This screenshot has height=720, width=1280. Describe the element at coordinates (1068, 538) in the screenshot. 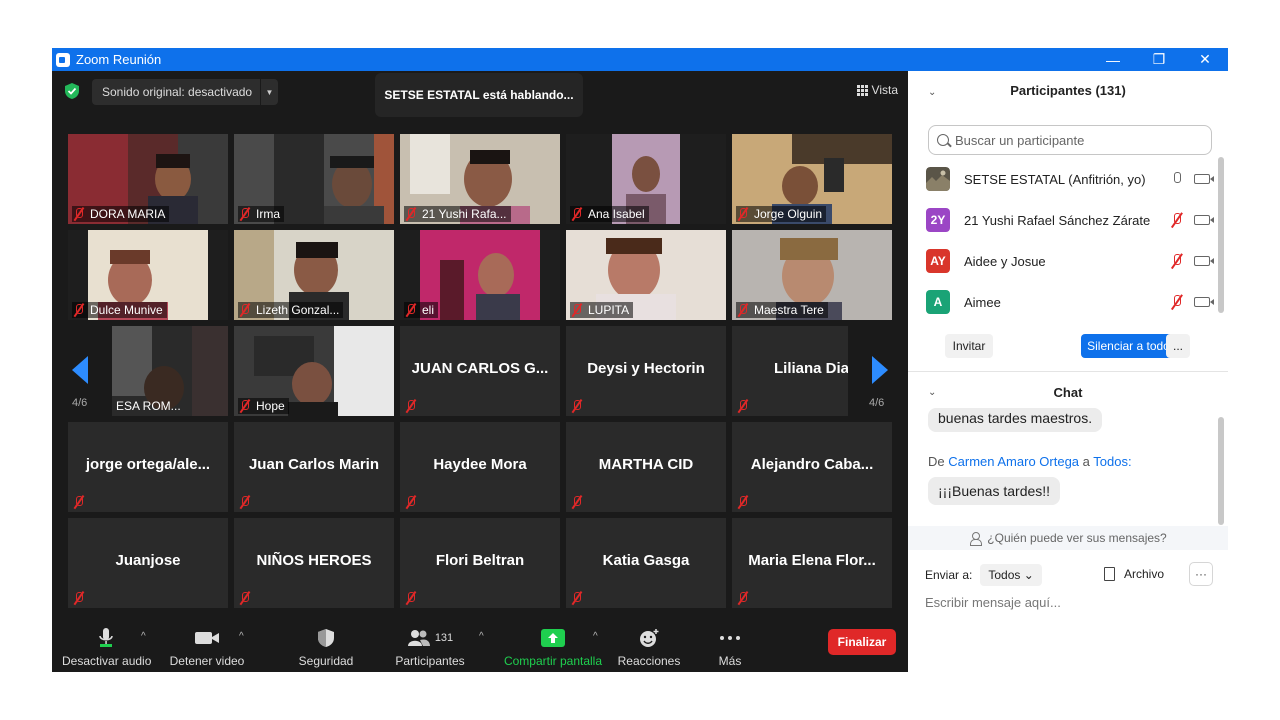

I see `message-visibility-link: ¿Quién puede ver sus mensajes?` at that location.